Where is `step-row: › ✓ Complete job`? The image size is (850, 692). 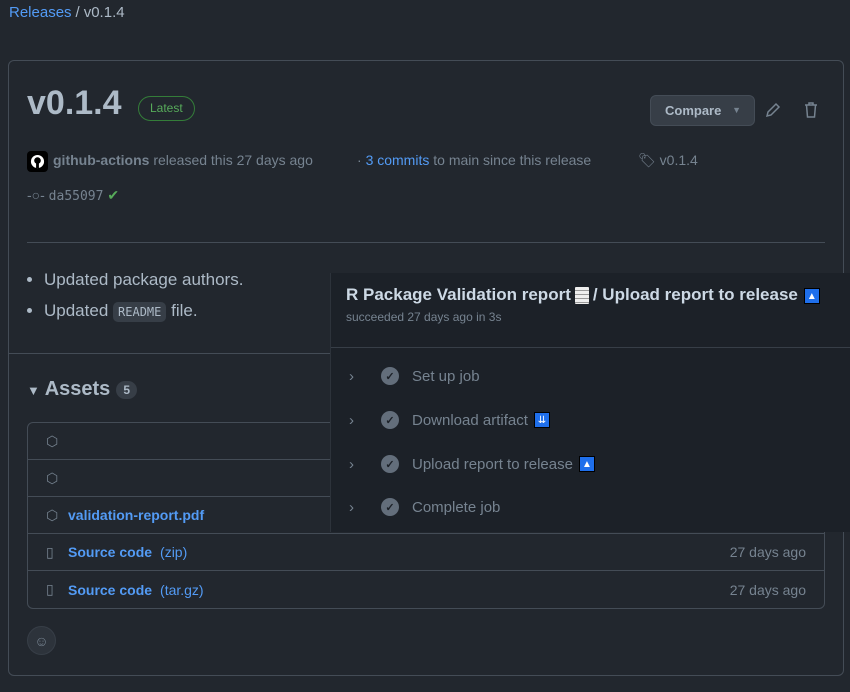
step-row: › ✓ Complete job is located at coordinates (424, 507).